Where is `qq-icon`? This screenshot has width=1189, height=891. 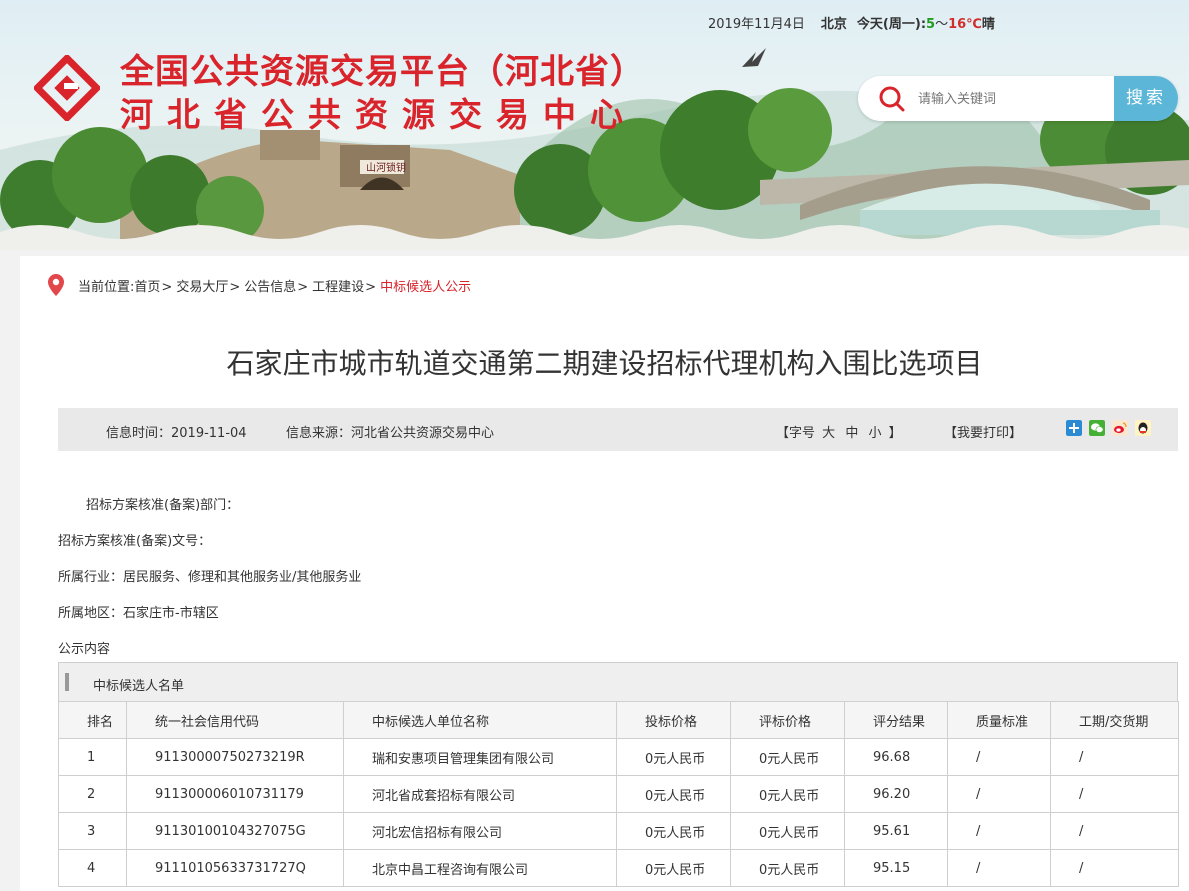 qq-icon is located at coordinates (1143, 428).